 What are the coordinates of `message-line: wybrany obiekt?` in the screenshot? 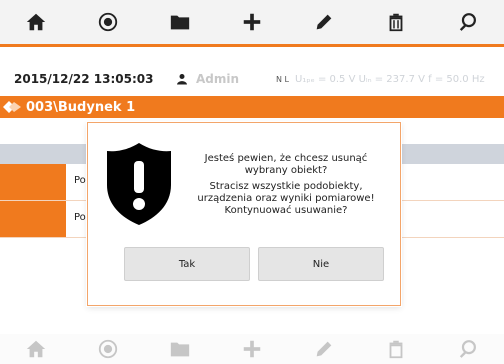 It's located at (286, 170).